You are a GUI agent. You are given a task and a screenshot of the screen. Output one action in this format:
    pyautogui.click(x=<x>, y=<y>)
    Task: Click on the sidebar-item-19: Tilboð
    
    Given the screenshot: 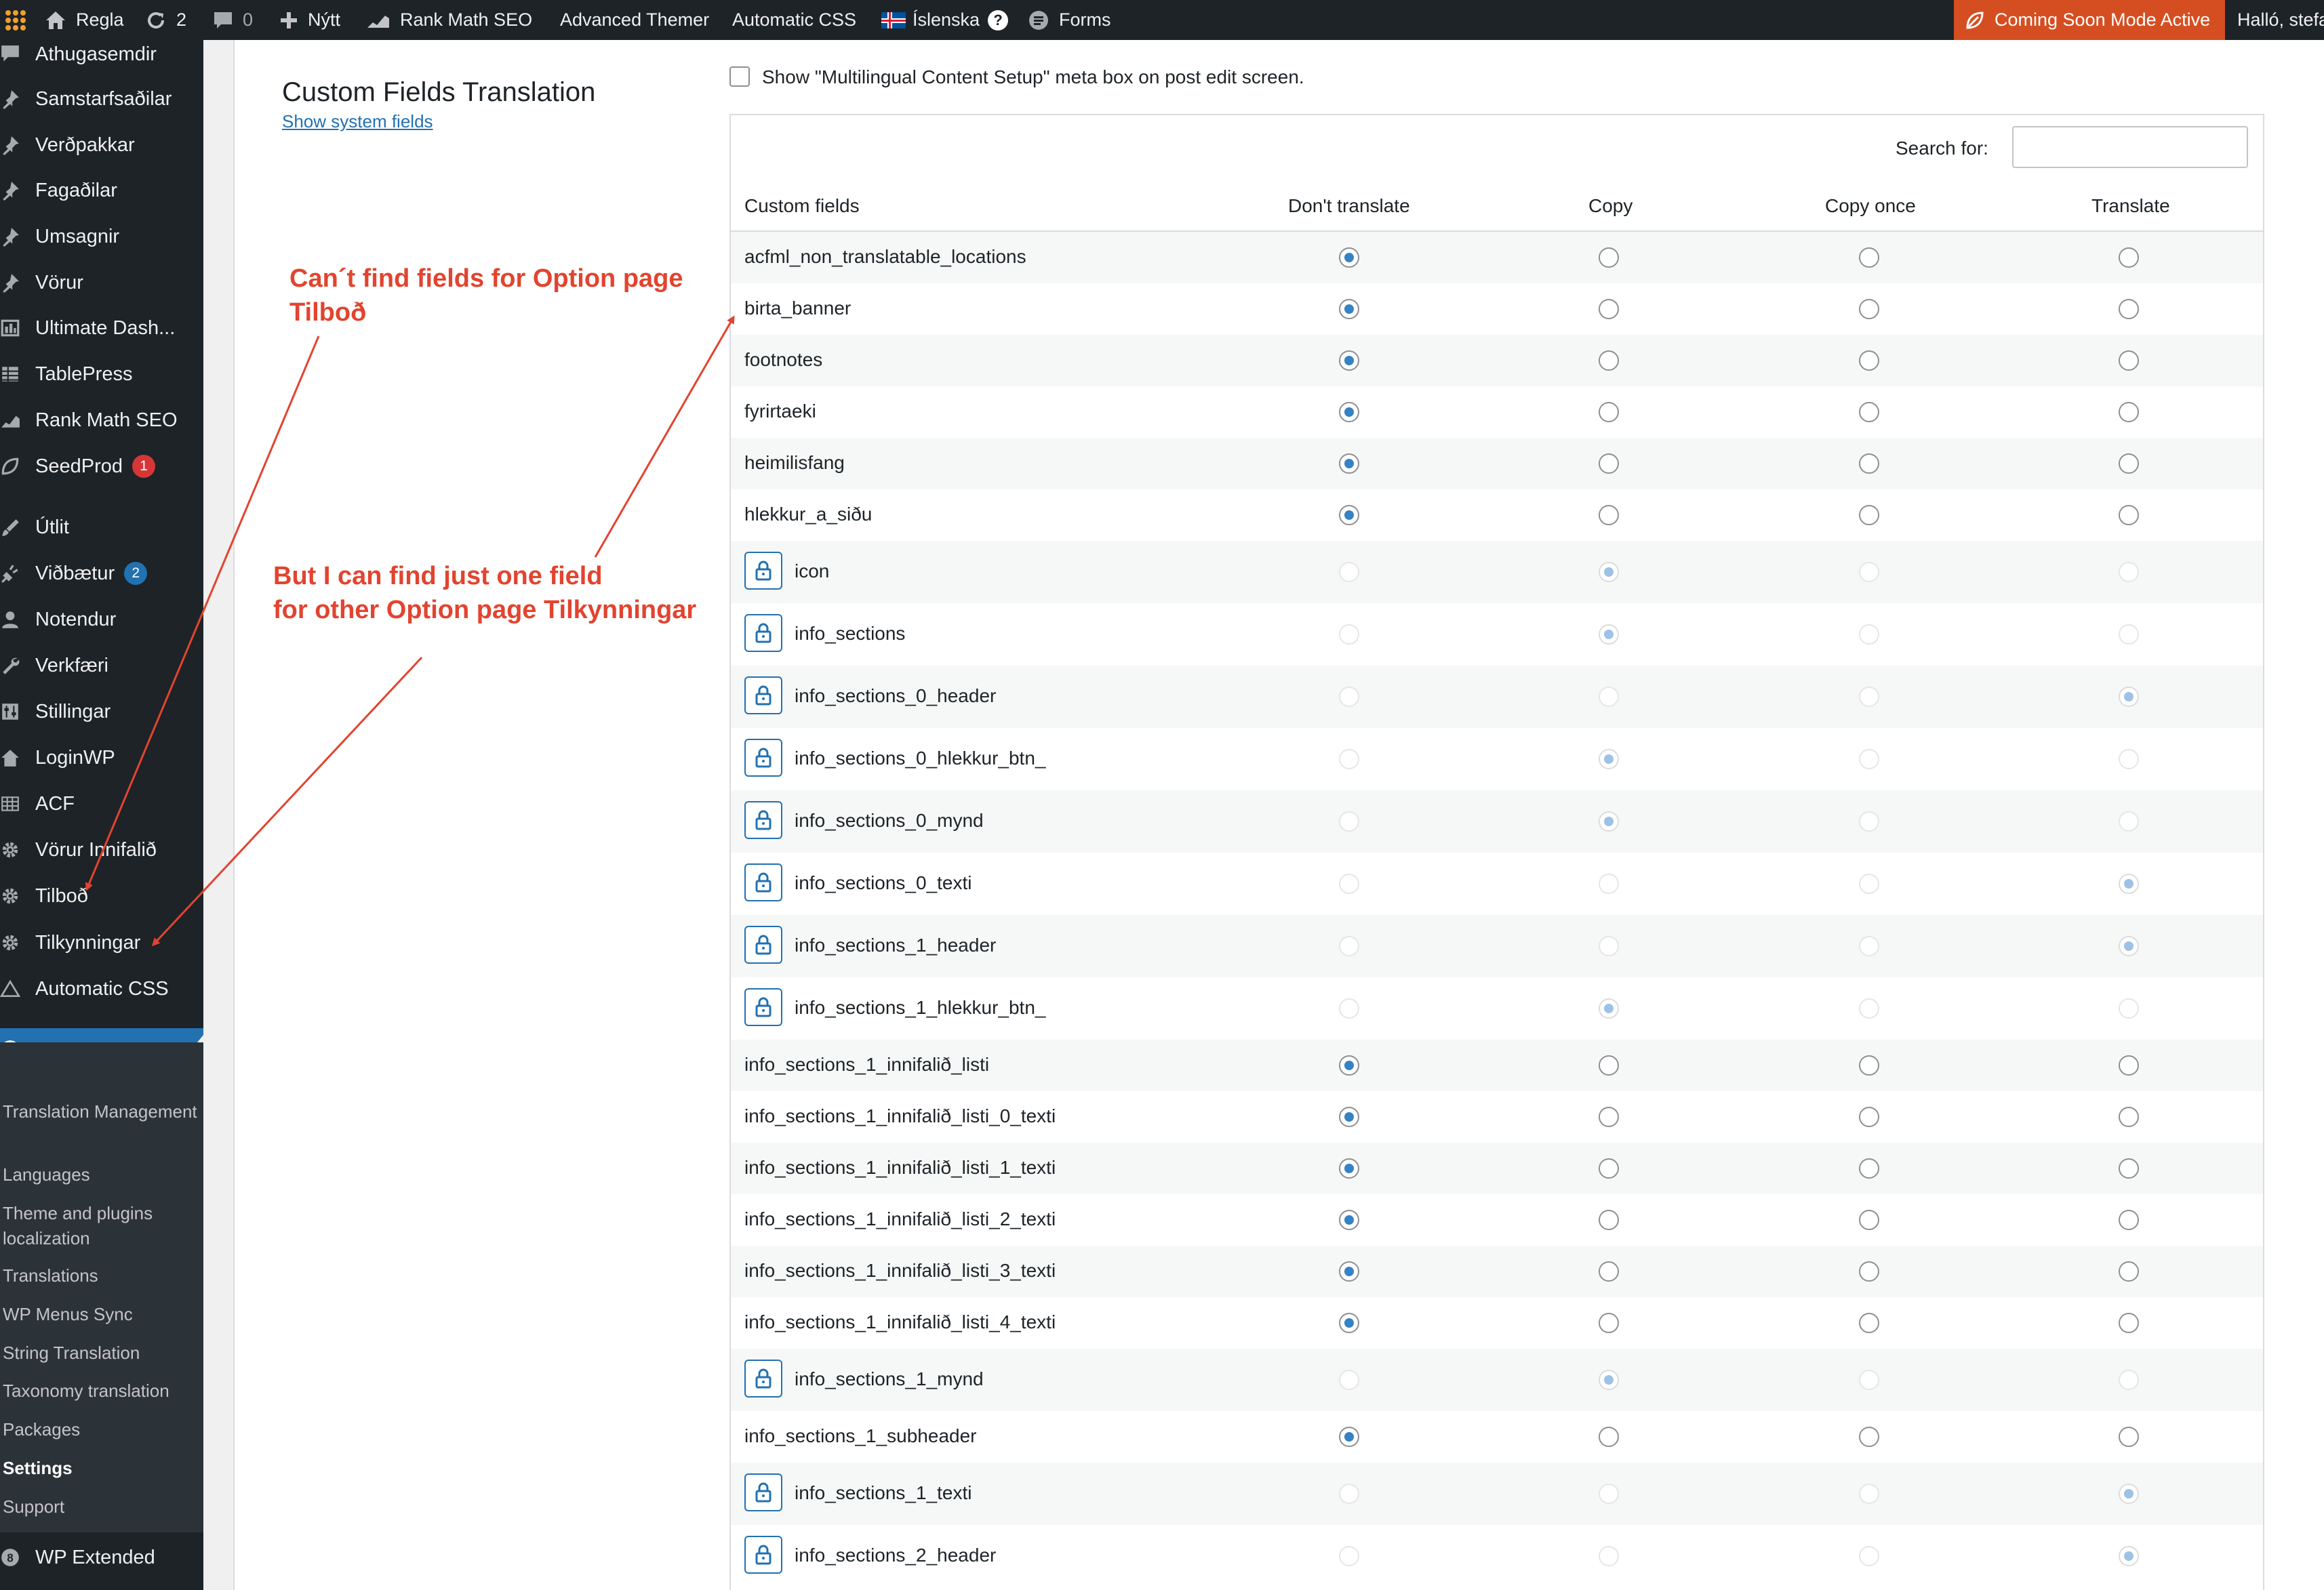 What is the action you would take?
    pyautogui.click(x=101, y=896)
    